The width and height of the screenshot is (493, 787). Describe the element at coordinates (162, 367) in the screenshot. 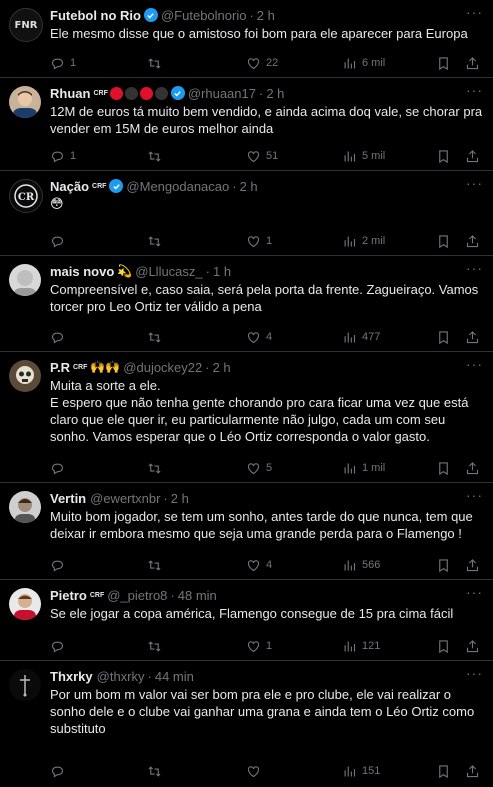

I see `user-handle: @dujockey22` at that location.